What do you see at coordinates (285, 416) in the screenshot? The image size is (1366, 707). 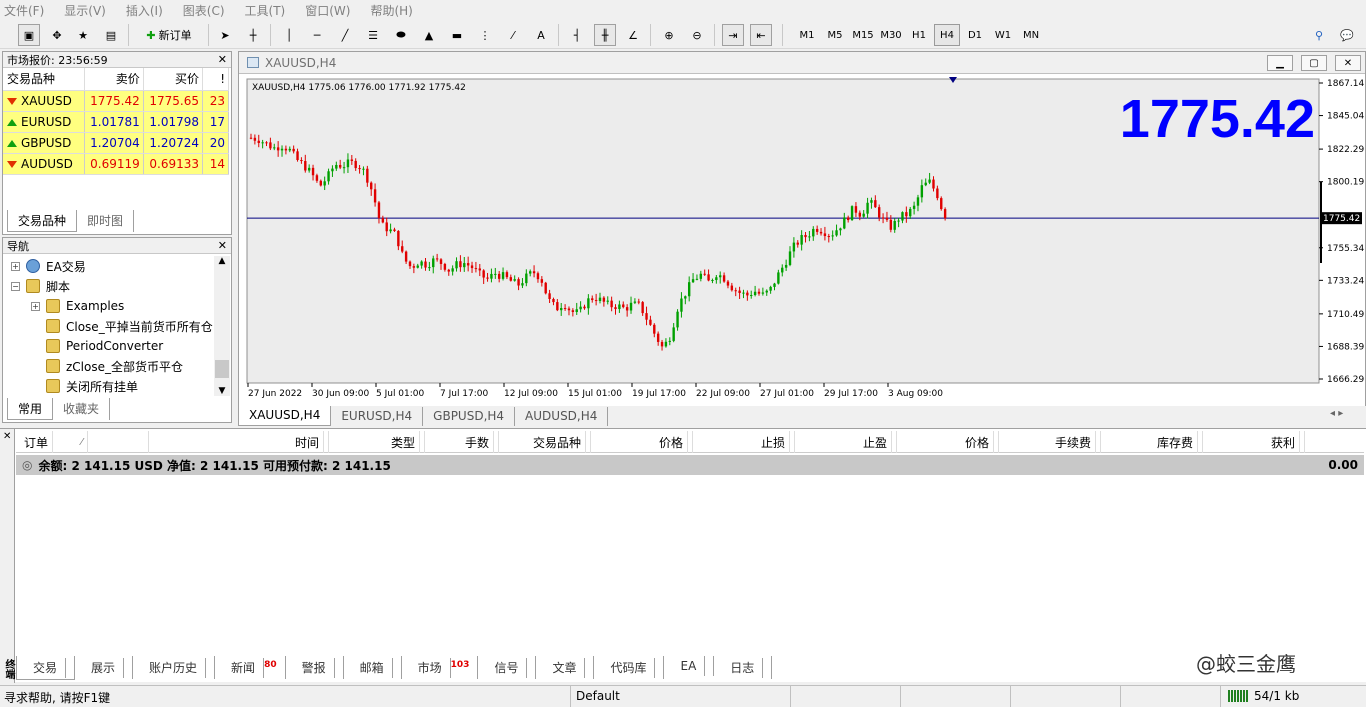 I see `chart-tab: XAUUSD,H4` at bounding box center [285, 416].